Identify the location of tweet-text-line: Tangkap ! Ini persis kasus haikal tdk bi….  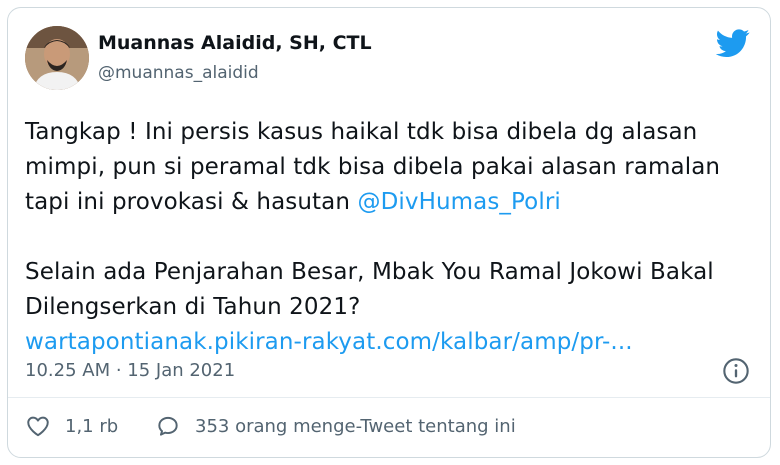
(361, 132).